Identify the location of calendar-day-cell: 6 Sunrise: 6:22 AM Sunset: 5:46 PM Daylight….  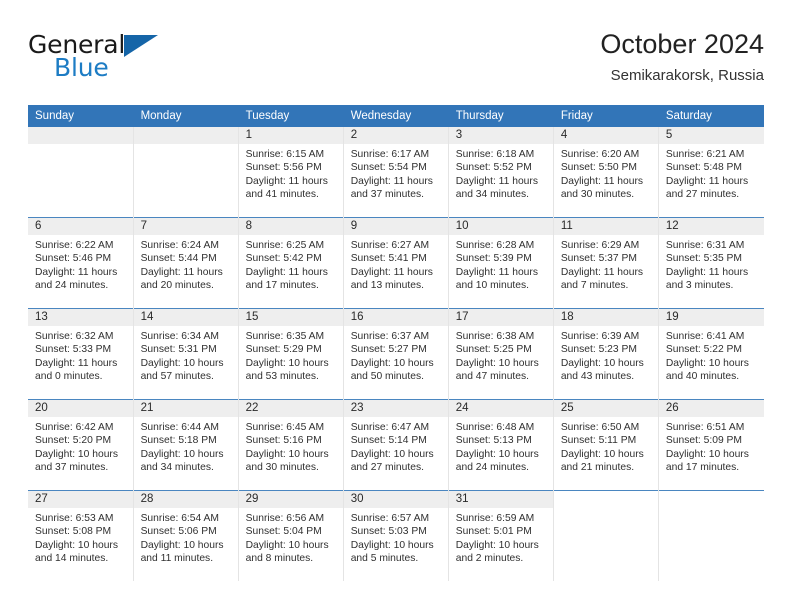
(81, 263).